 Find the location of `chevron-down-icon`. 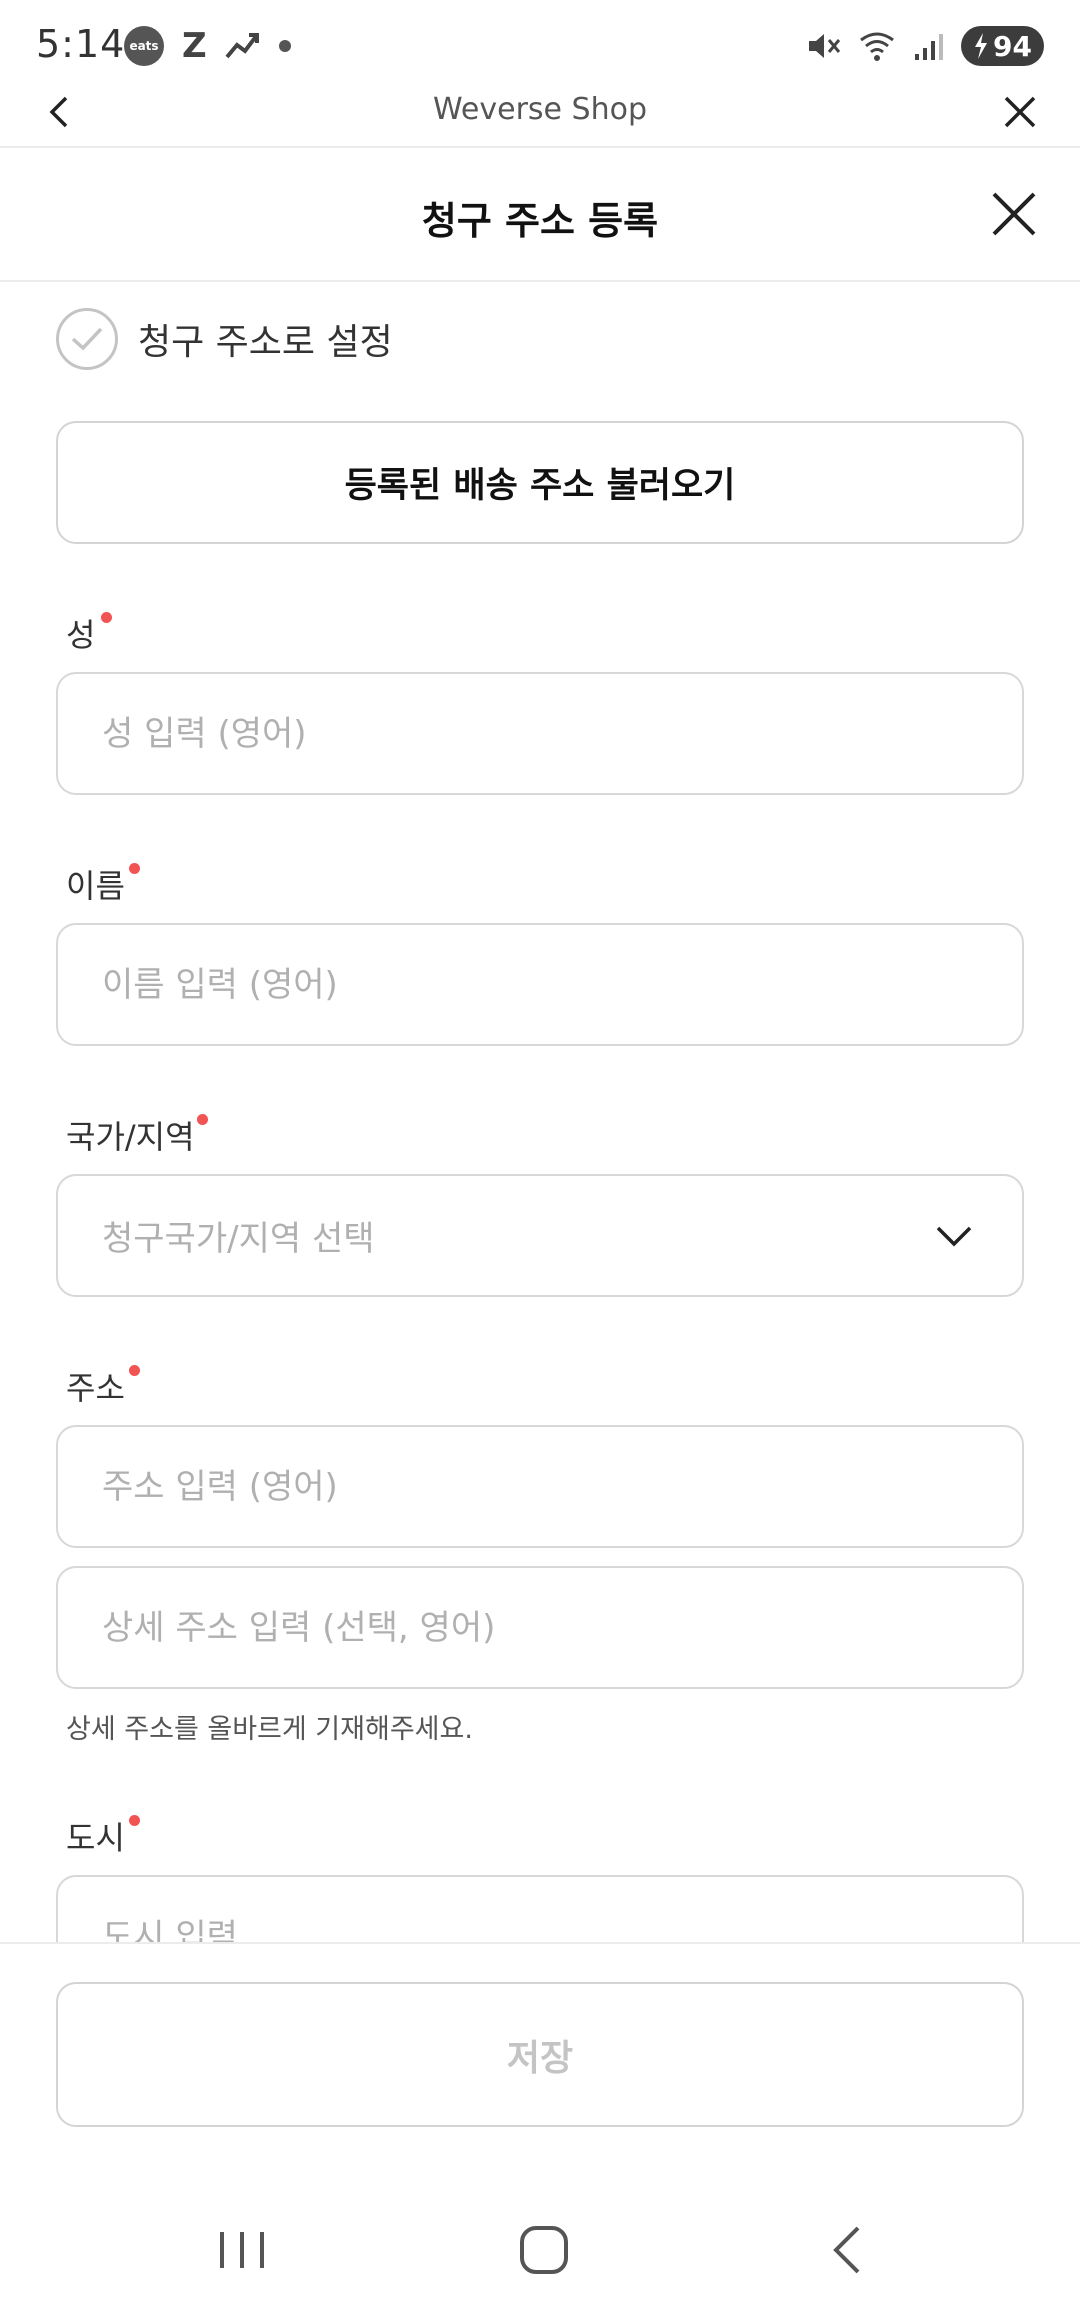

chevron-down-icon is located at coordinates (954, 1236).